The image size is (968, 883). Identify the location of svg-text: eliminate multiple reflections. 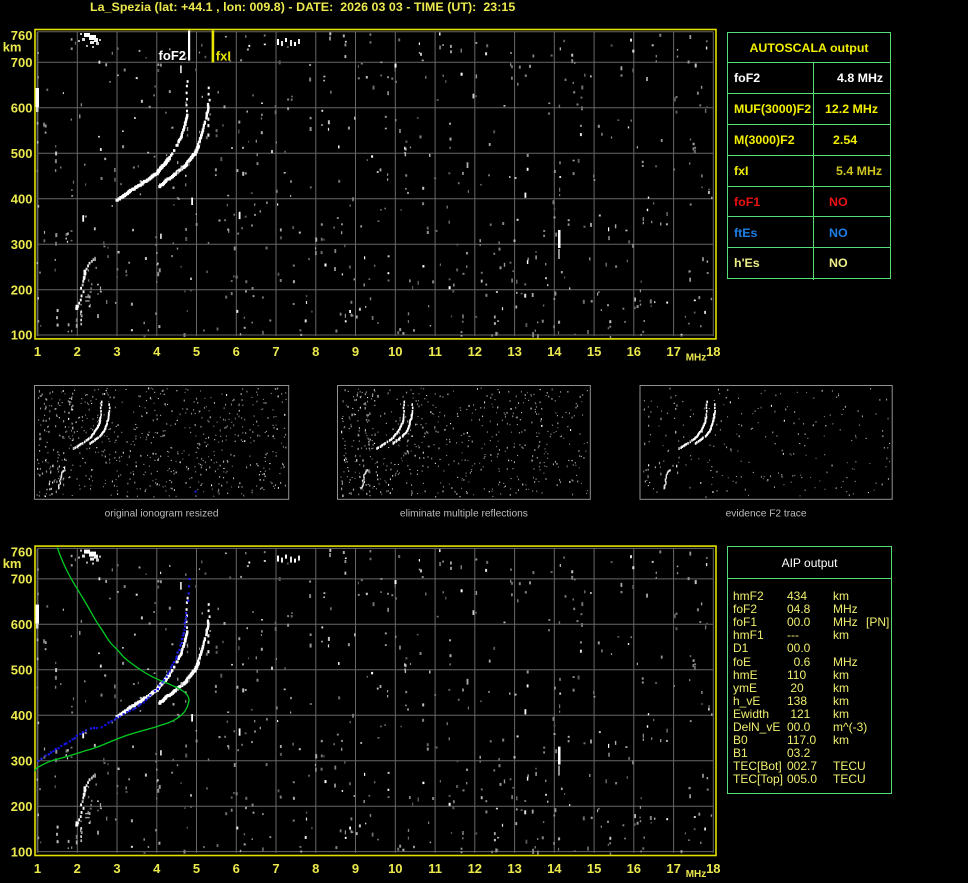
(464, 514).